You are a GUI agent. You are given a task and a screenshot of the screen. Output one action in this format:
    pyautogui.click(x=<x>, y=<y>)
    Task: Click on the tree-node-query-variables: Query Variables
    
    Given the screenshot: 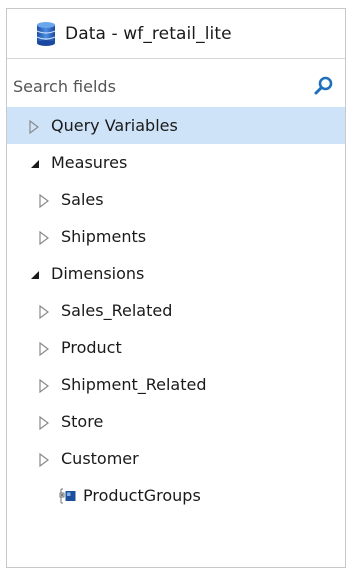 What is the action you would take?
    pyautogui.click(x=176, y=125)
    